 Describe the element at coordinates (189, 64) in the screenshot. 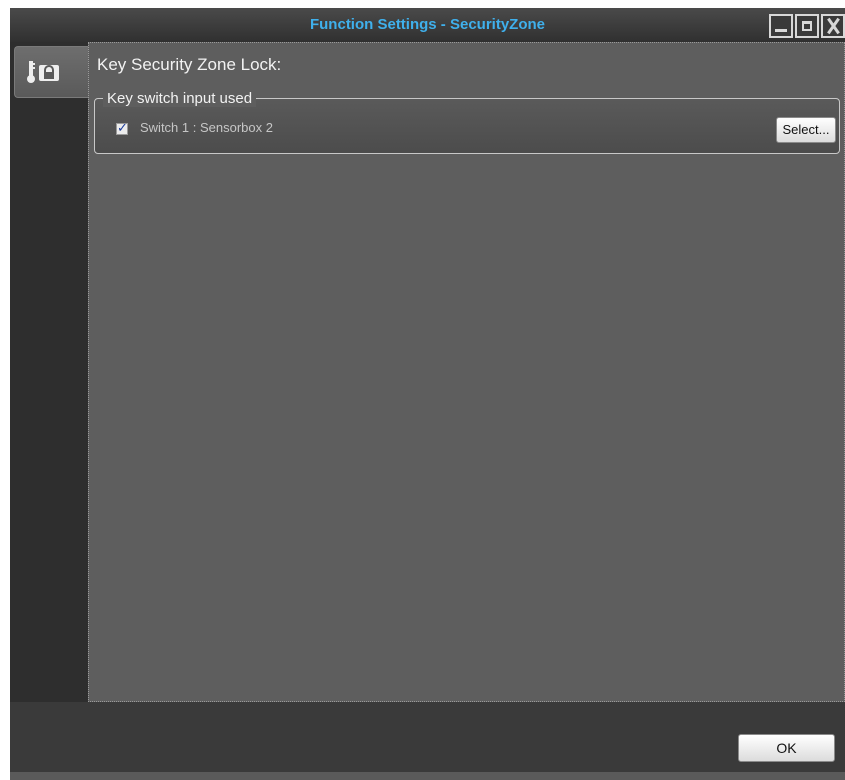

I see `page-title: Key Security Zone Lock:` at that location.